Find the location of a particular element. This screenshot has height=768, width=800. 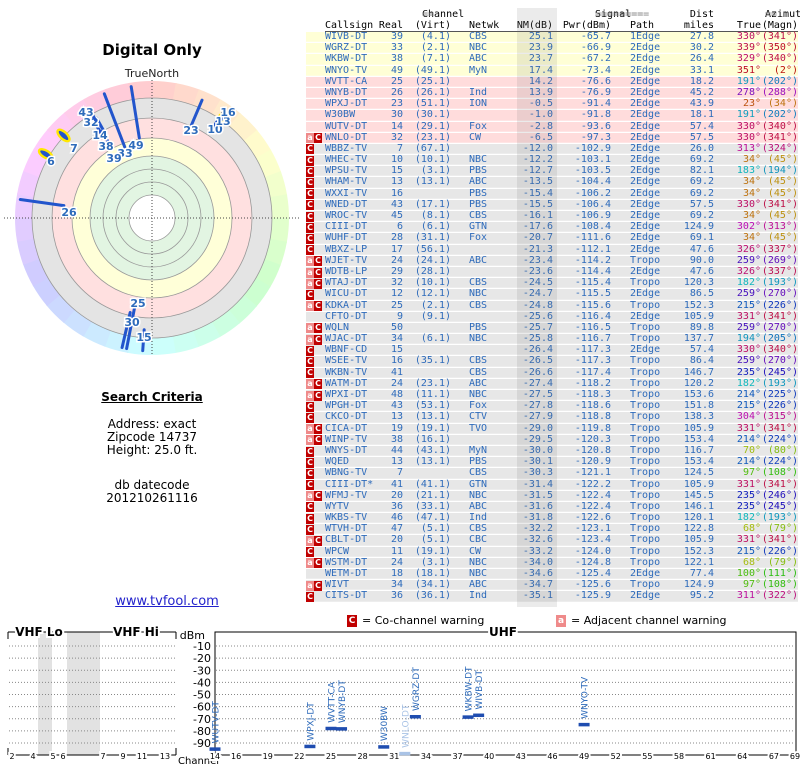

vhf-hi-label: VHF Hi is located at coordinates (136, 632).